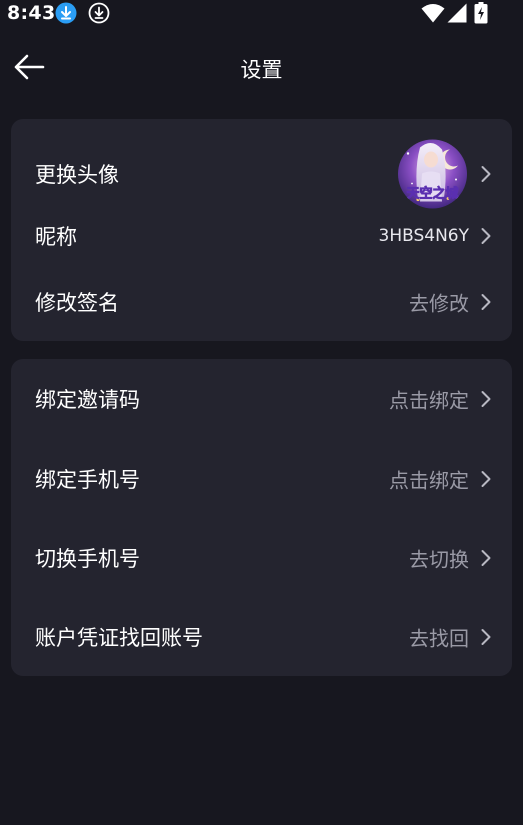 The image size is (523, 825). What do you see at coordinates (31, 13) in the screenshot?
I see `status-time: 8:43` at bounding box center [31, 13].